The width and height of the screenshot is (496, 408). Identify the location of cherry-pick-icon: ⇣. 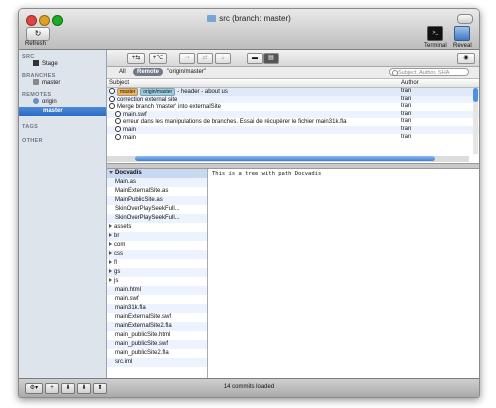
(223, 58).